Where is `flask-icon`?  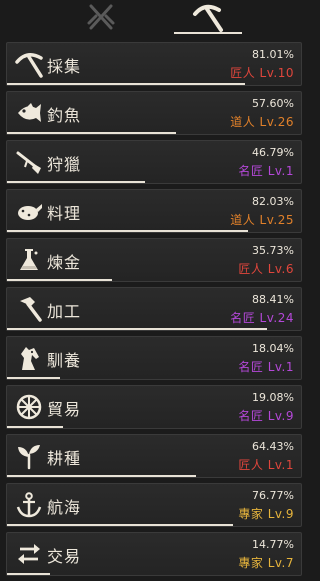 flask-icon is located at coordinates (29, 260).